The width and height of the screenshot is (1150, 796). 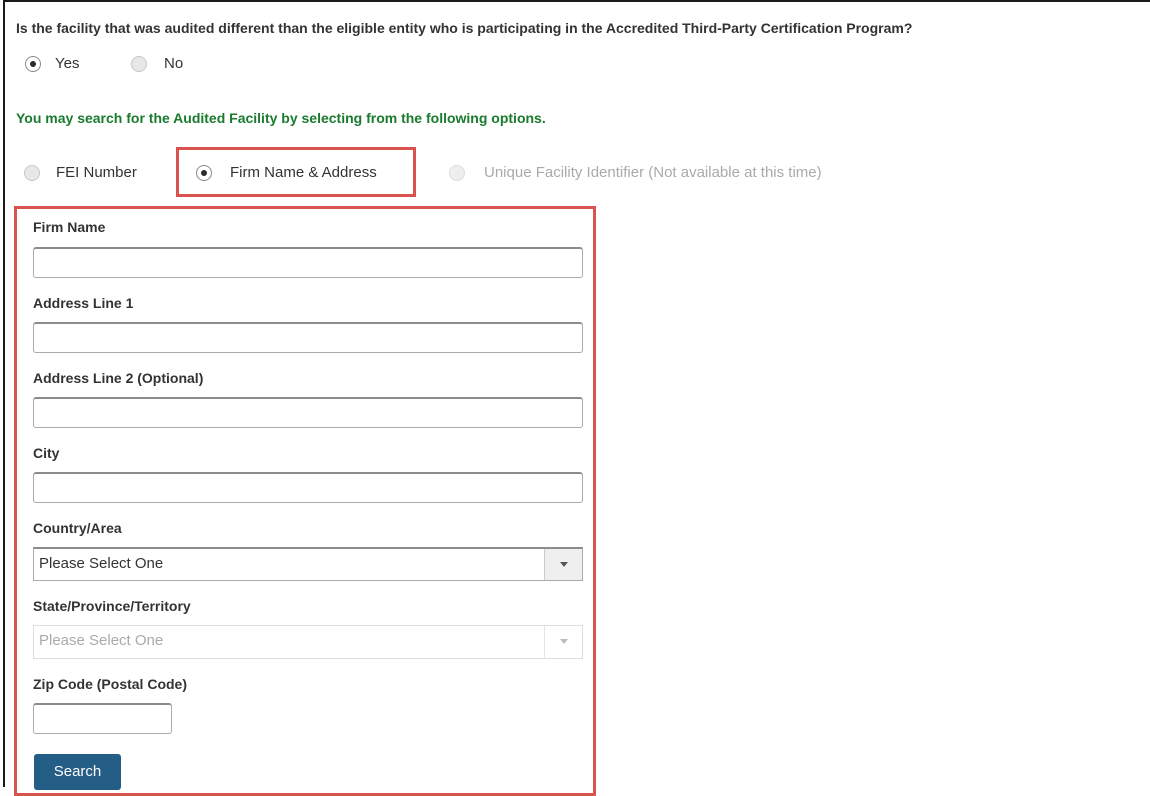 I want to click on radio-firm-name-address-label: Firm Name & Address, so click(x=303, y=172).